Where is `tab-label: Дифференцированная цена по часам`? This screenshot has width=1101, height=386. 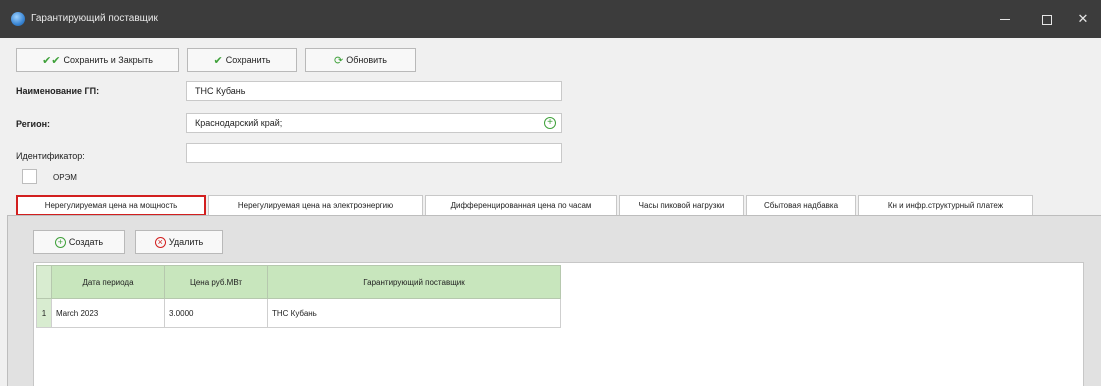
tab-label: Дифференцированная цена по часам is located at coordinates (521, 205).